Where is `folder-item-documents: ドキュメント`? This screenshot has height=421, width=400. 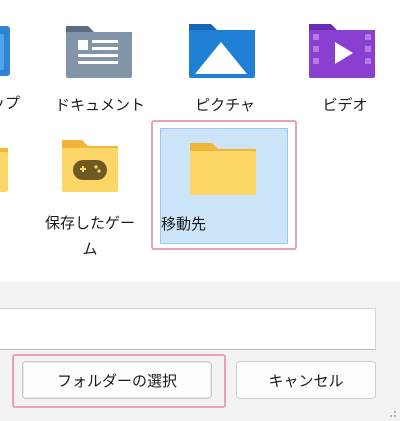
folder-item-documents: ドキュメント is located at coordinates (100, 68).